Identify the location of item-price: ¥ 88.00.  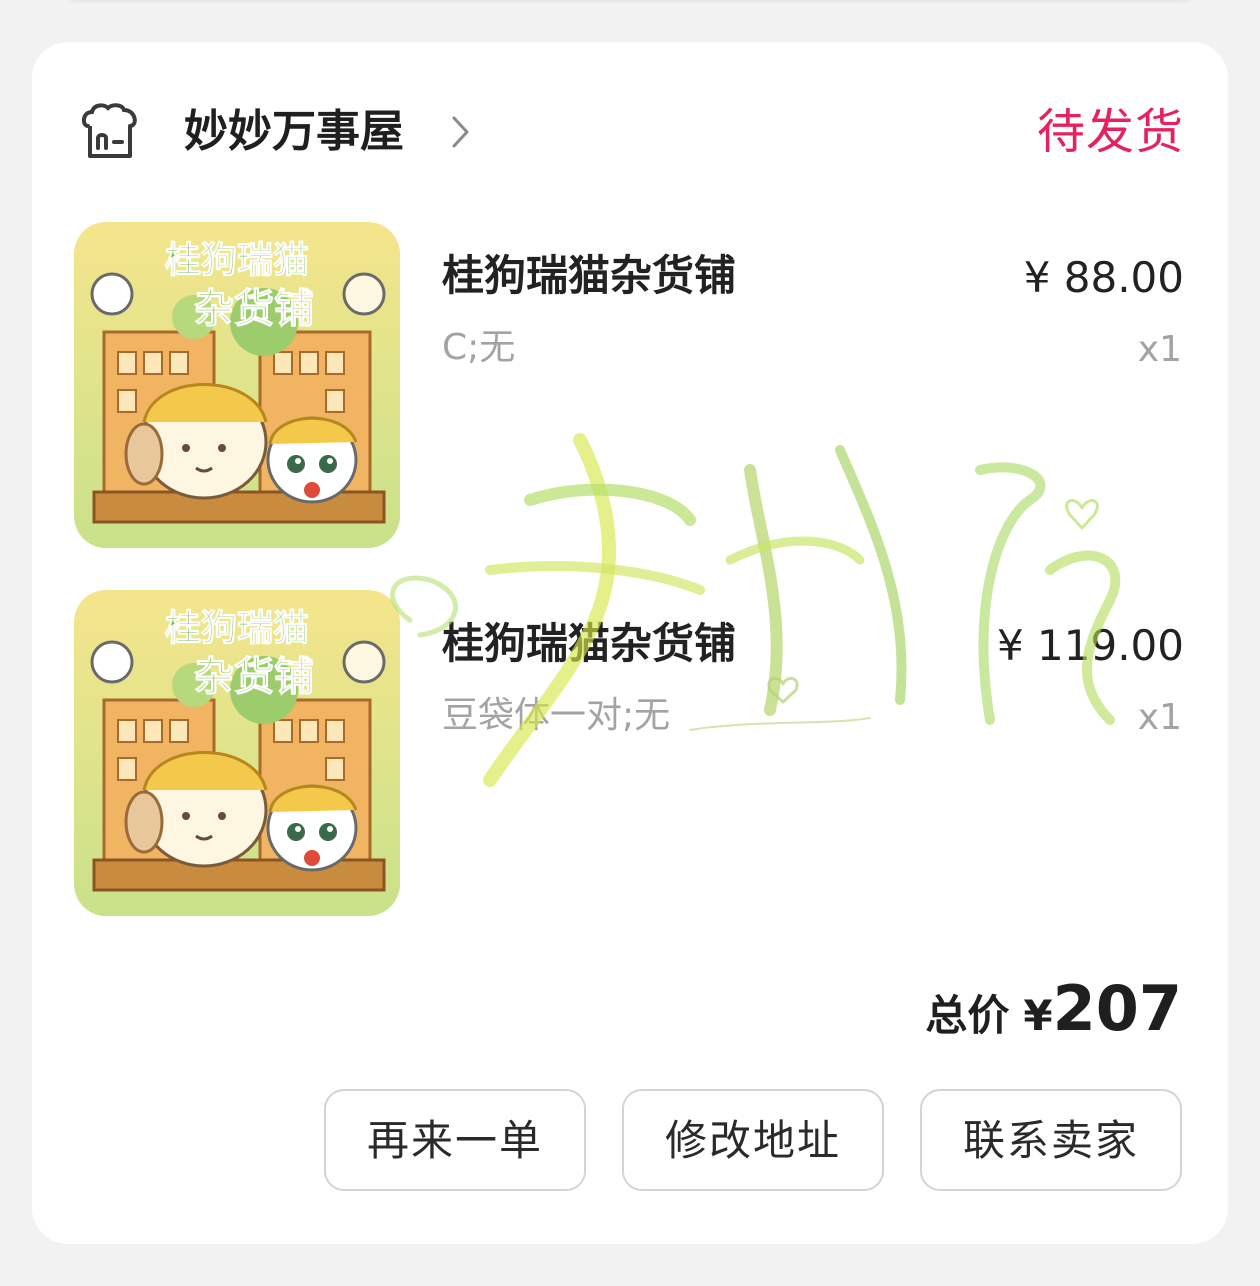
(1103, 277).